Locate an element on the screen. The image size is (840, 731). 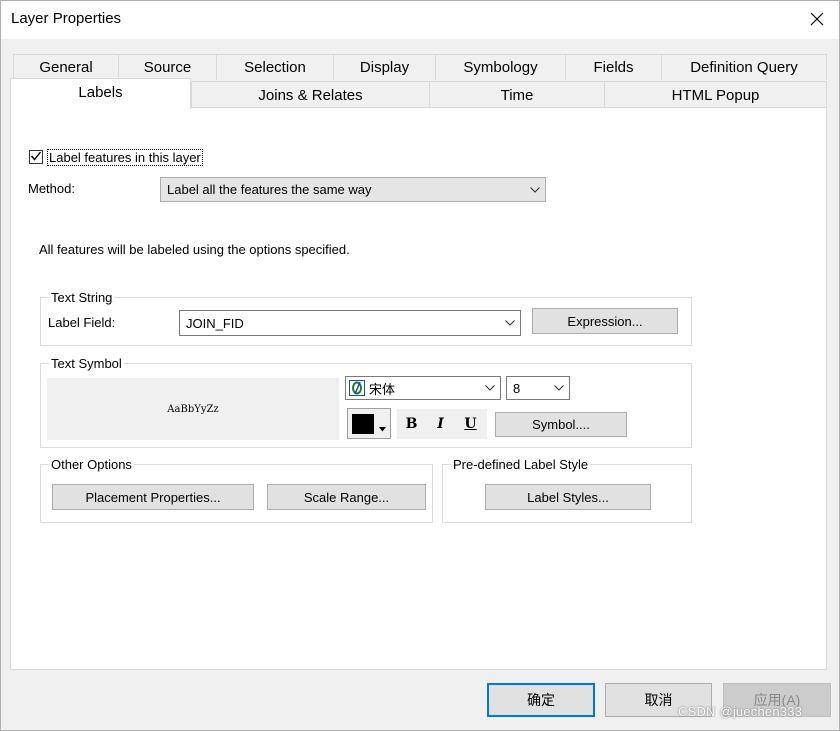
bold-icon: B is located at coordinates (411, 424).